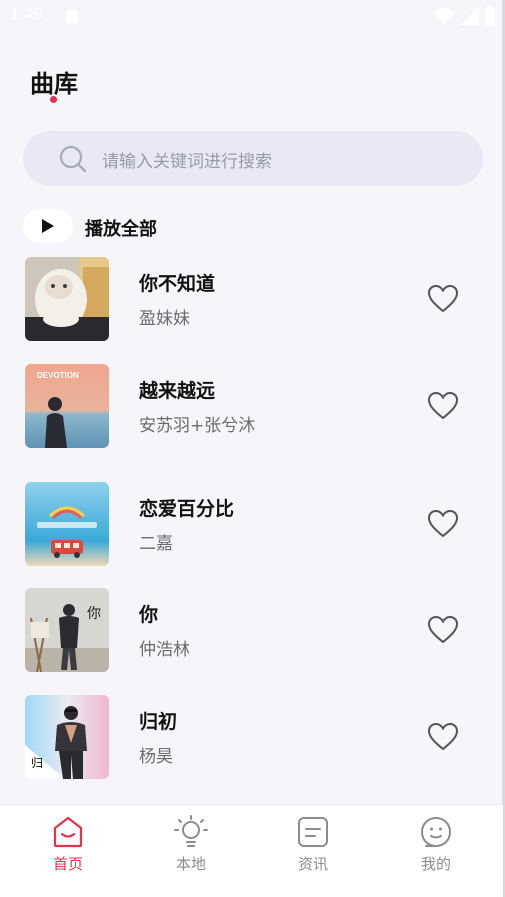 The image size is (505, 897). I want to click on tab-label: 本地, so click(190, 864).